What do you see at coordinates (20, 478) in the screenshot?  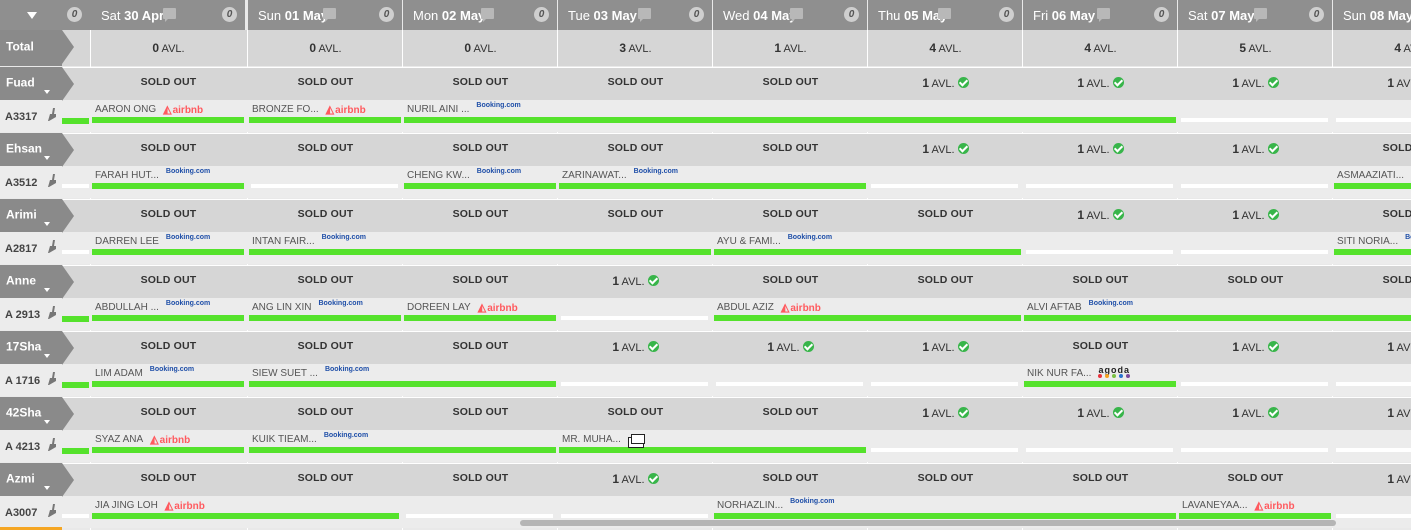 I see `room-type-name: Azmi` at bounding box center [20, 478].